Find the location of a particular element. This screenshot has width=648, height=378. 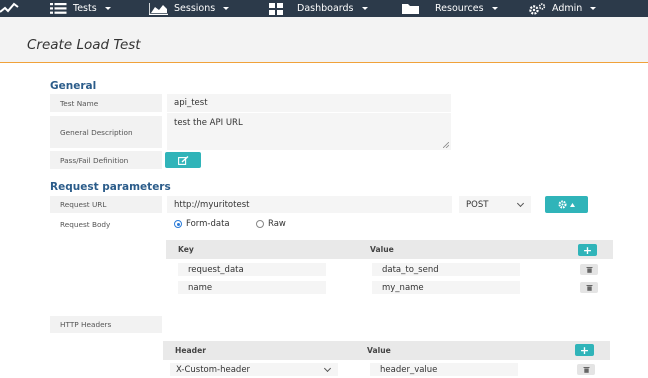

request-heading: Request parameters is located at coordinates (110, 187).